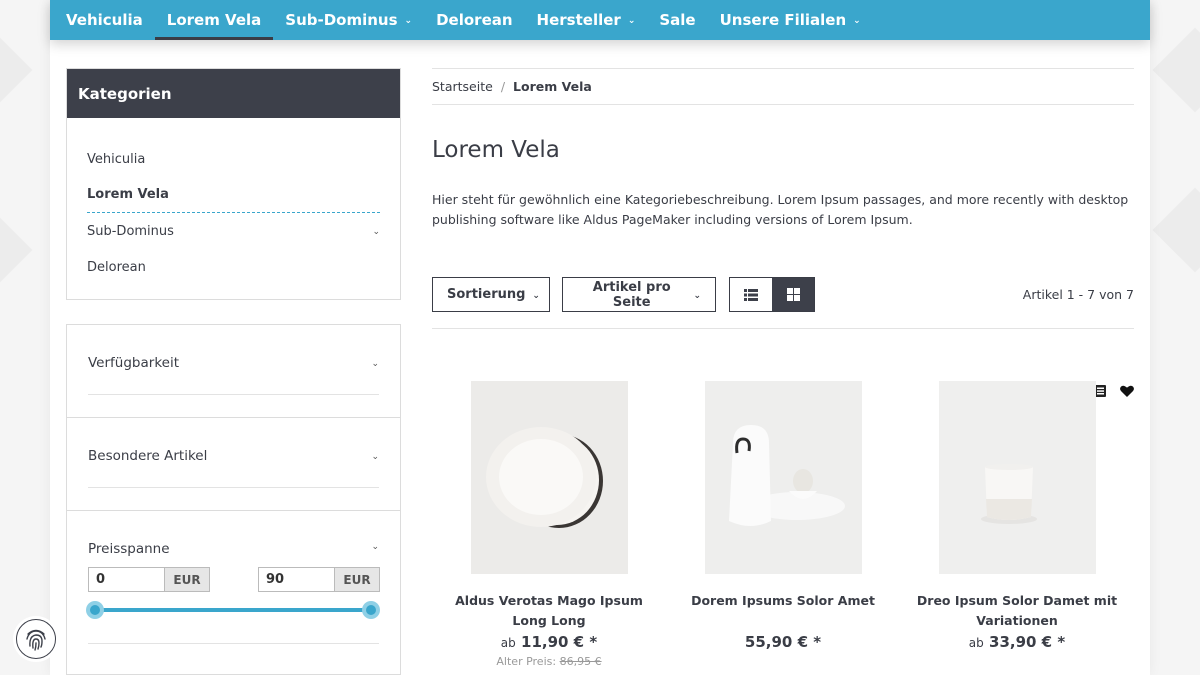 Image resolution: width=1200 pixels, height=675 pixels. I want to click on product-price: ab 11,90 € *, so click(549, 642).